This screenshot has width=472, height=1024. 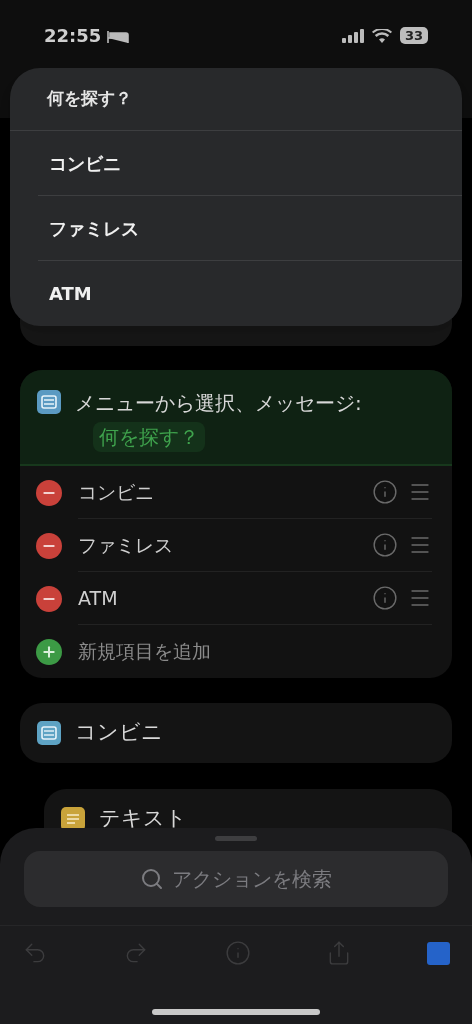 What do you see at coordinates (252, 879) in the screenshot?
I see `search-placeholder: アクションを検索` at bounding box center [252, 879].